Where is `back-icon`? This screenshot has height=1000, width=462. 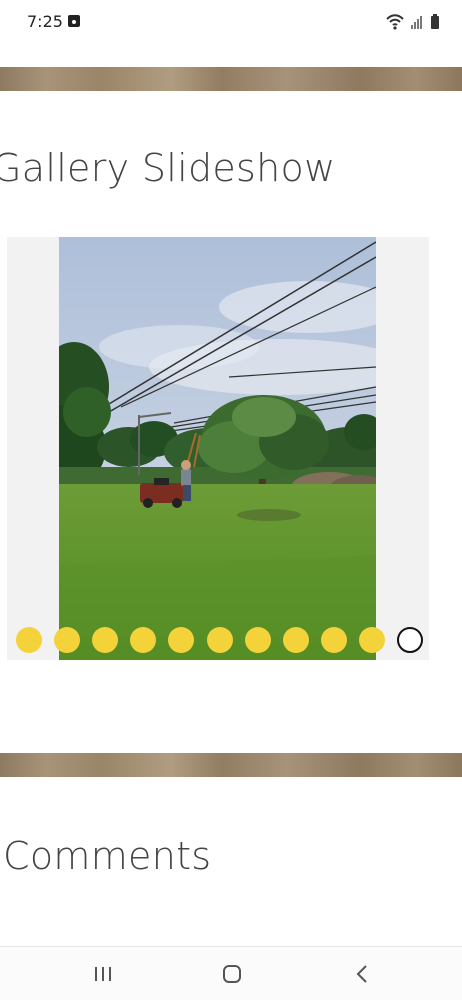 back-icon is located at coordinates (361, 974).